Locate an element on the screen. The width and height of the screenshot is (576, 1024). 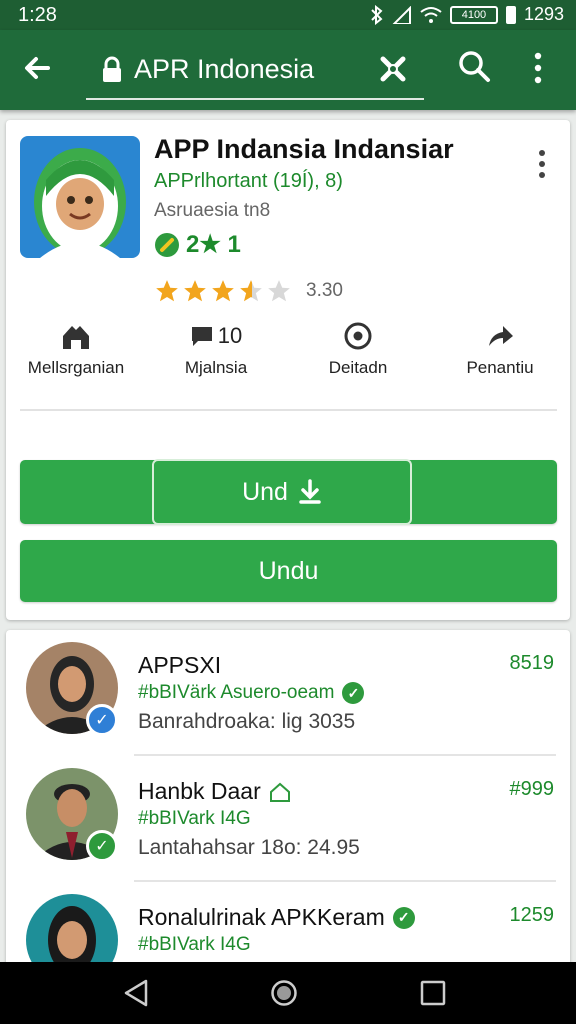
action-home: Mellsrganian is located at coordinates (76, 348).